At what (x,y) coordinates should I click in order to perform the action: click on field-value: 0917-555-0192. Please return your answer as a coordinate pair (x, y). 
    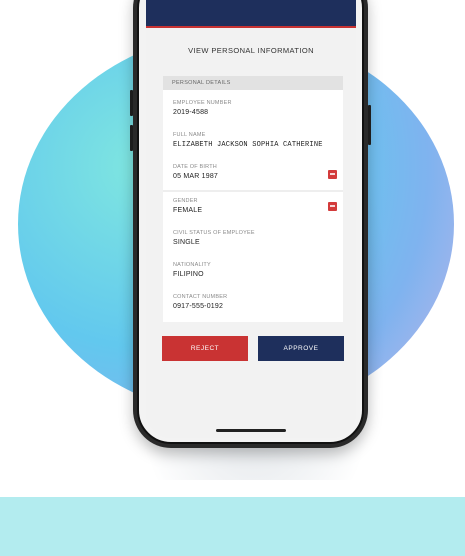
    Looking at the image, I should click on (198, 306).